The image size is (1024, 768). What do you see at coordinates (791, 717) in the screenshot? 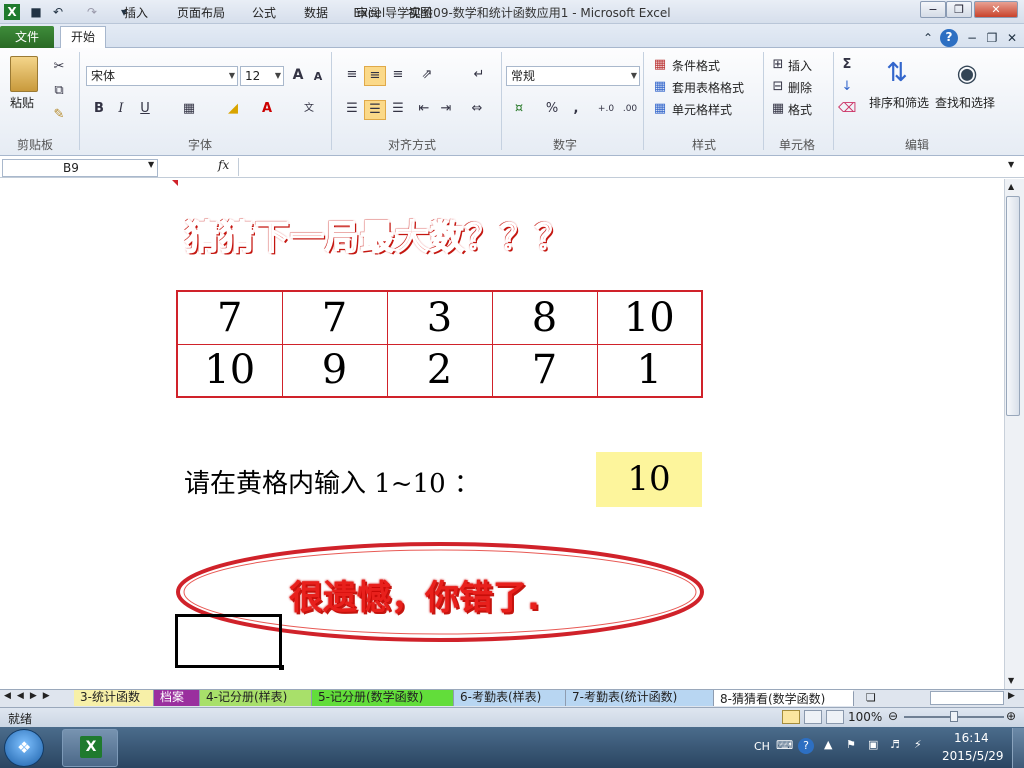
I see `normal-view-icon` at bounding box center [791, 717].